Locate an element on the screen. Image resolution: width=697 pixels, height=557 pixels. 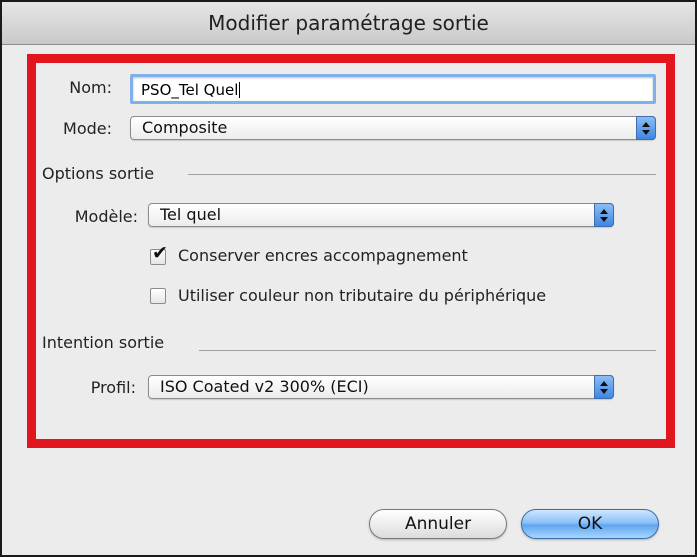
profile-select-arrows-icon is located at coordinates (604, 387).